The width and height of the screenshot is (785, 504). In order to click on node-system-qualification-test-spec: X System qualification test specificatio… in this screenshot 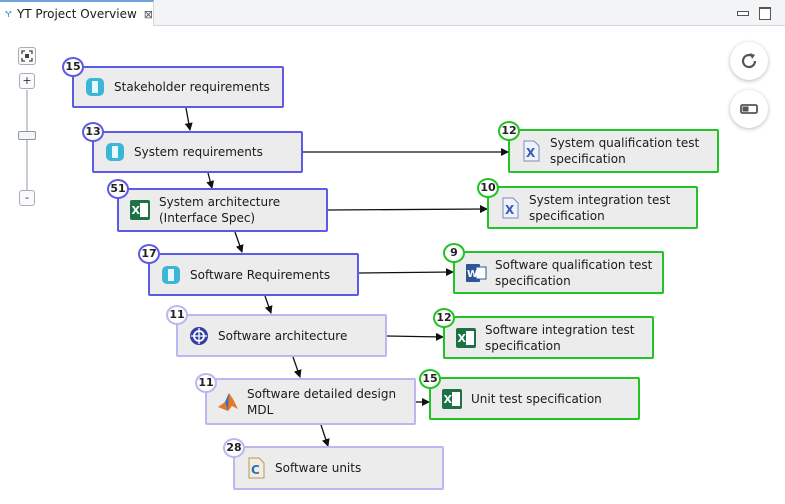, I will do `click(613, 151)`.